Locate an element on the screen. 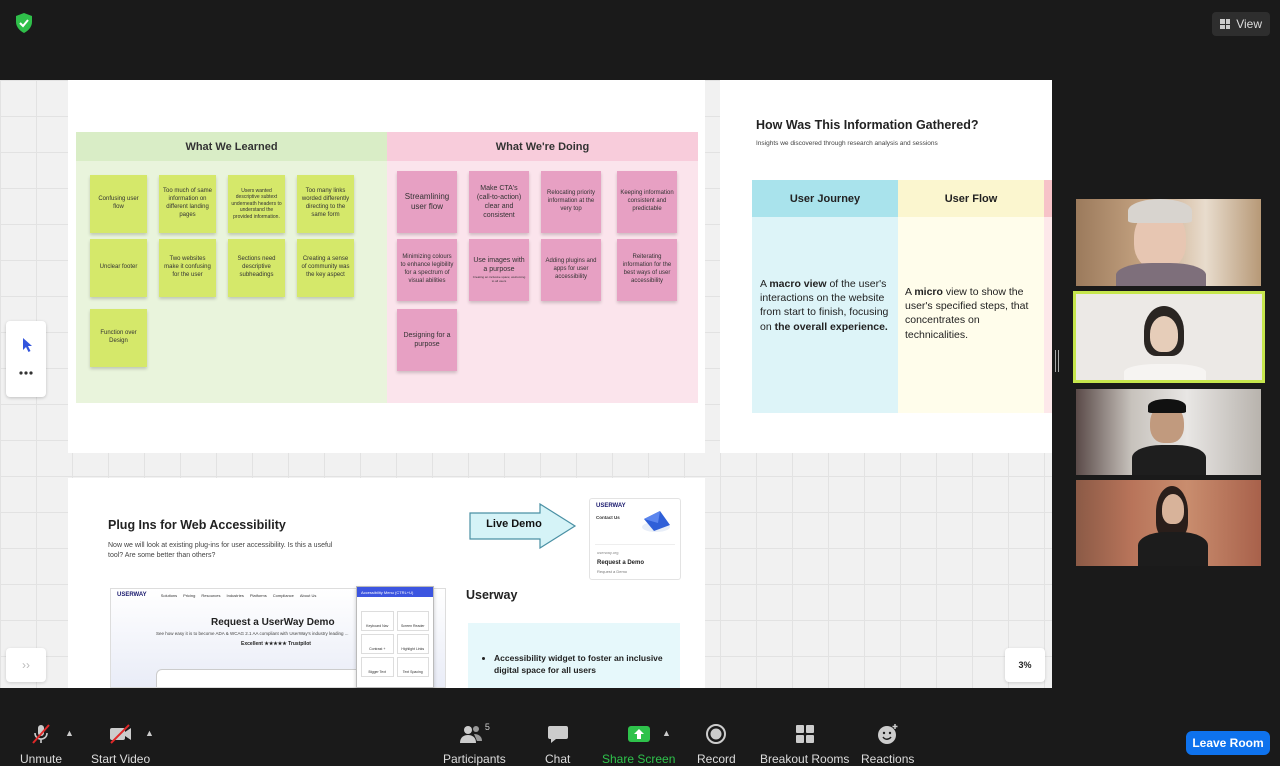 Image resolution: width=1280 pixels, height=766 pixels. widget-item: Bigger Text is located at coordinates (377, 667).